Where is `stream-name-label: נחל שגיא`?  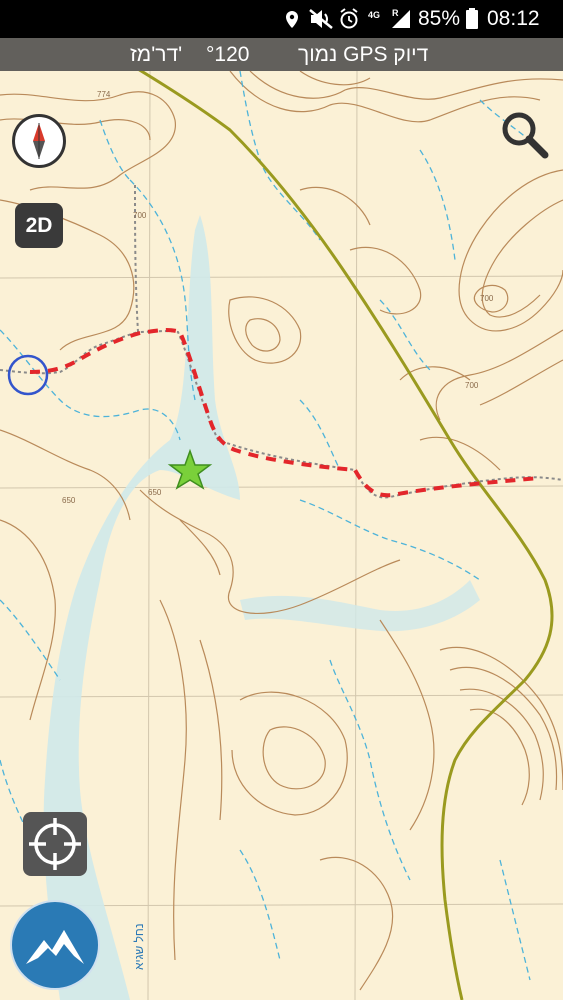 stream-name-label: נחל שגיא is located at coordinates (139, 946).